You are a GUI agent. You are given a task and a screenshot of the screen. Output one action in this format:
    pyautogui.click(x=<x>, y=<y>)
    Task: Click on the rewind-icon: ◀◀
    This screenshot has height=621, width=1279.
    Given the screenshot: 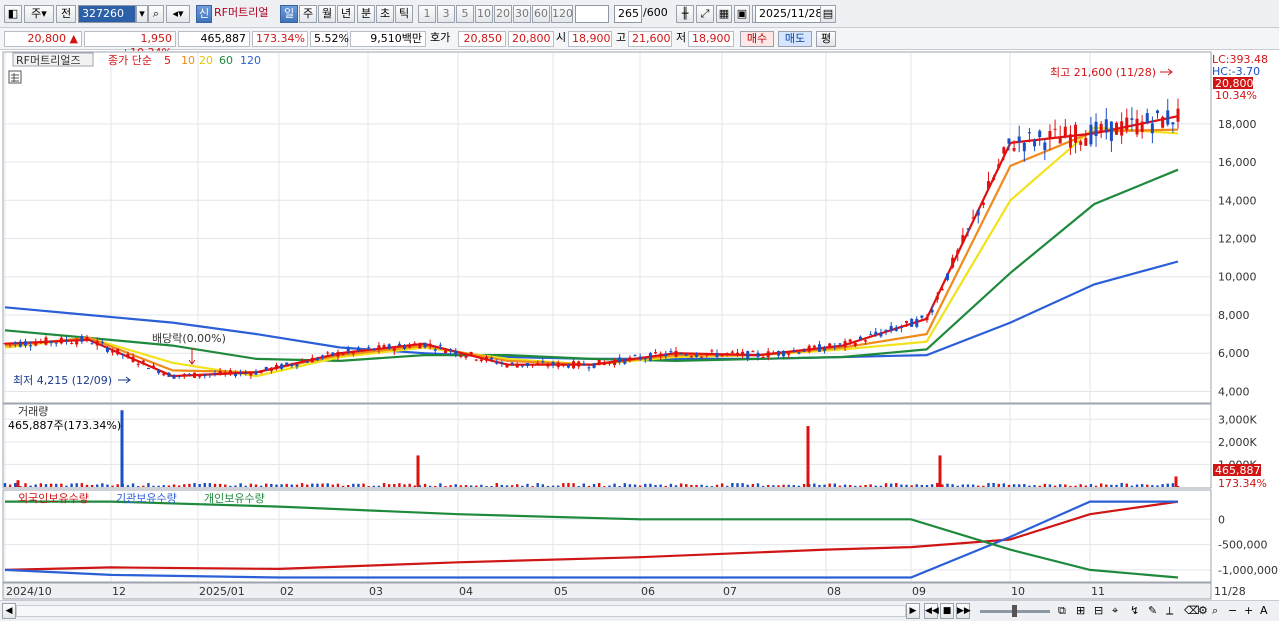 What is the action you would take?
    pyautogui.click(x=931, y=611)
    